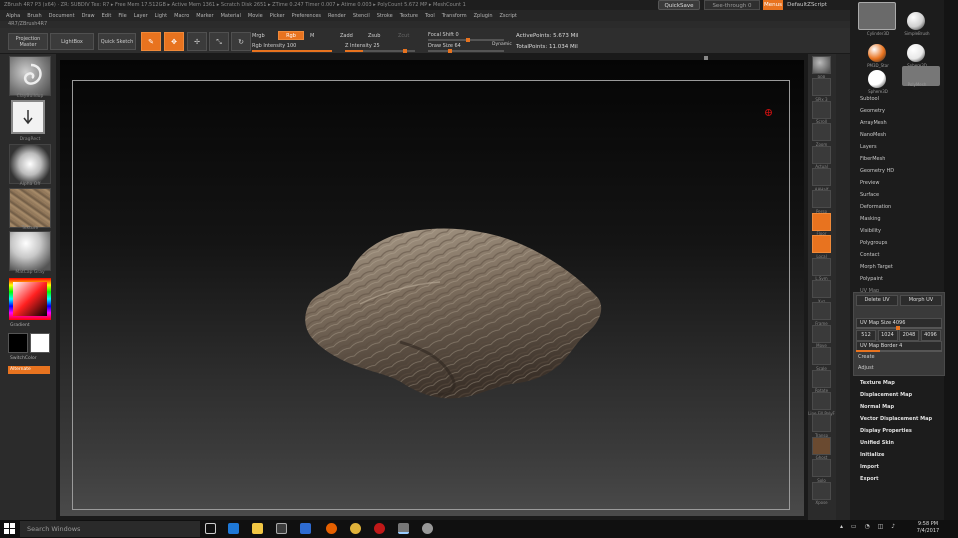  What do you see at coordinates (877, 300) in the screenshot?
I see `delete-uv-button: Delete UV` at bounding box center [877, 300].